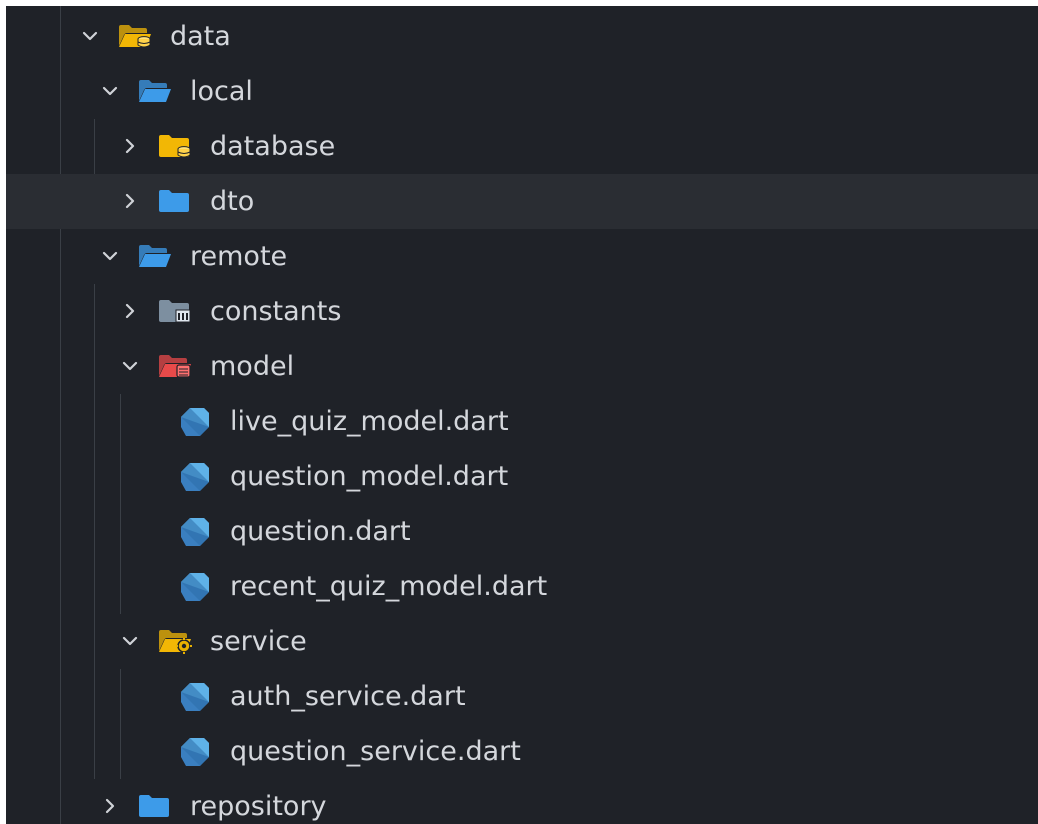 The height and width of the screenshot is (824, 1038). Describe the element at coordinates (175, 146) in the screenshot. I see `folder-database-icon` at that location.